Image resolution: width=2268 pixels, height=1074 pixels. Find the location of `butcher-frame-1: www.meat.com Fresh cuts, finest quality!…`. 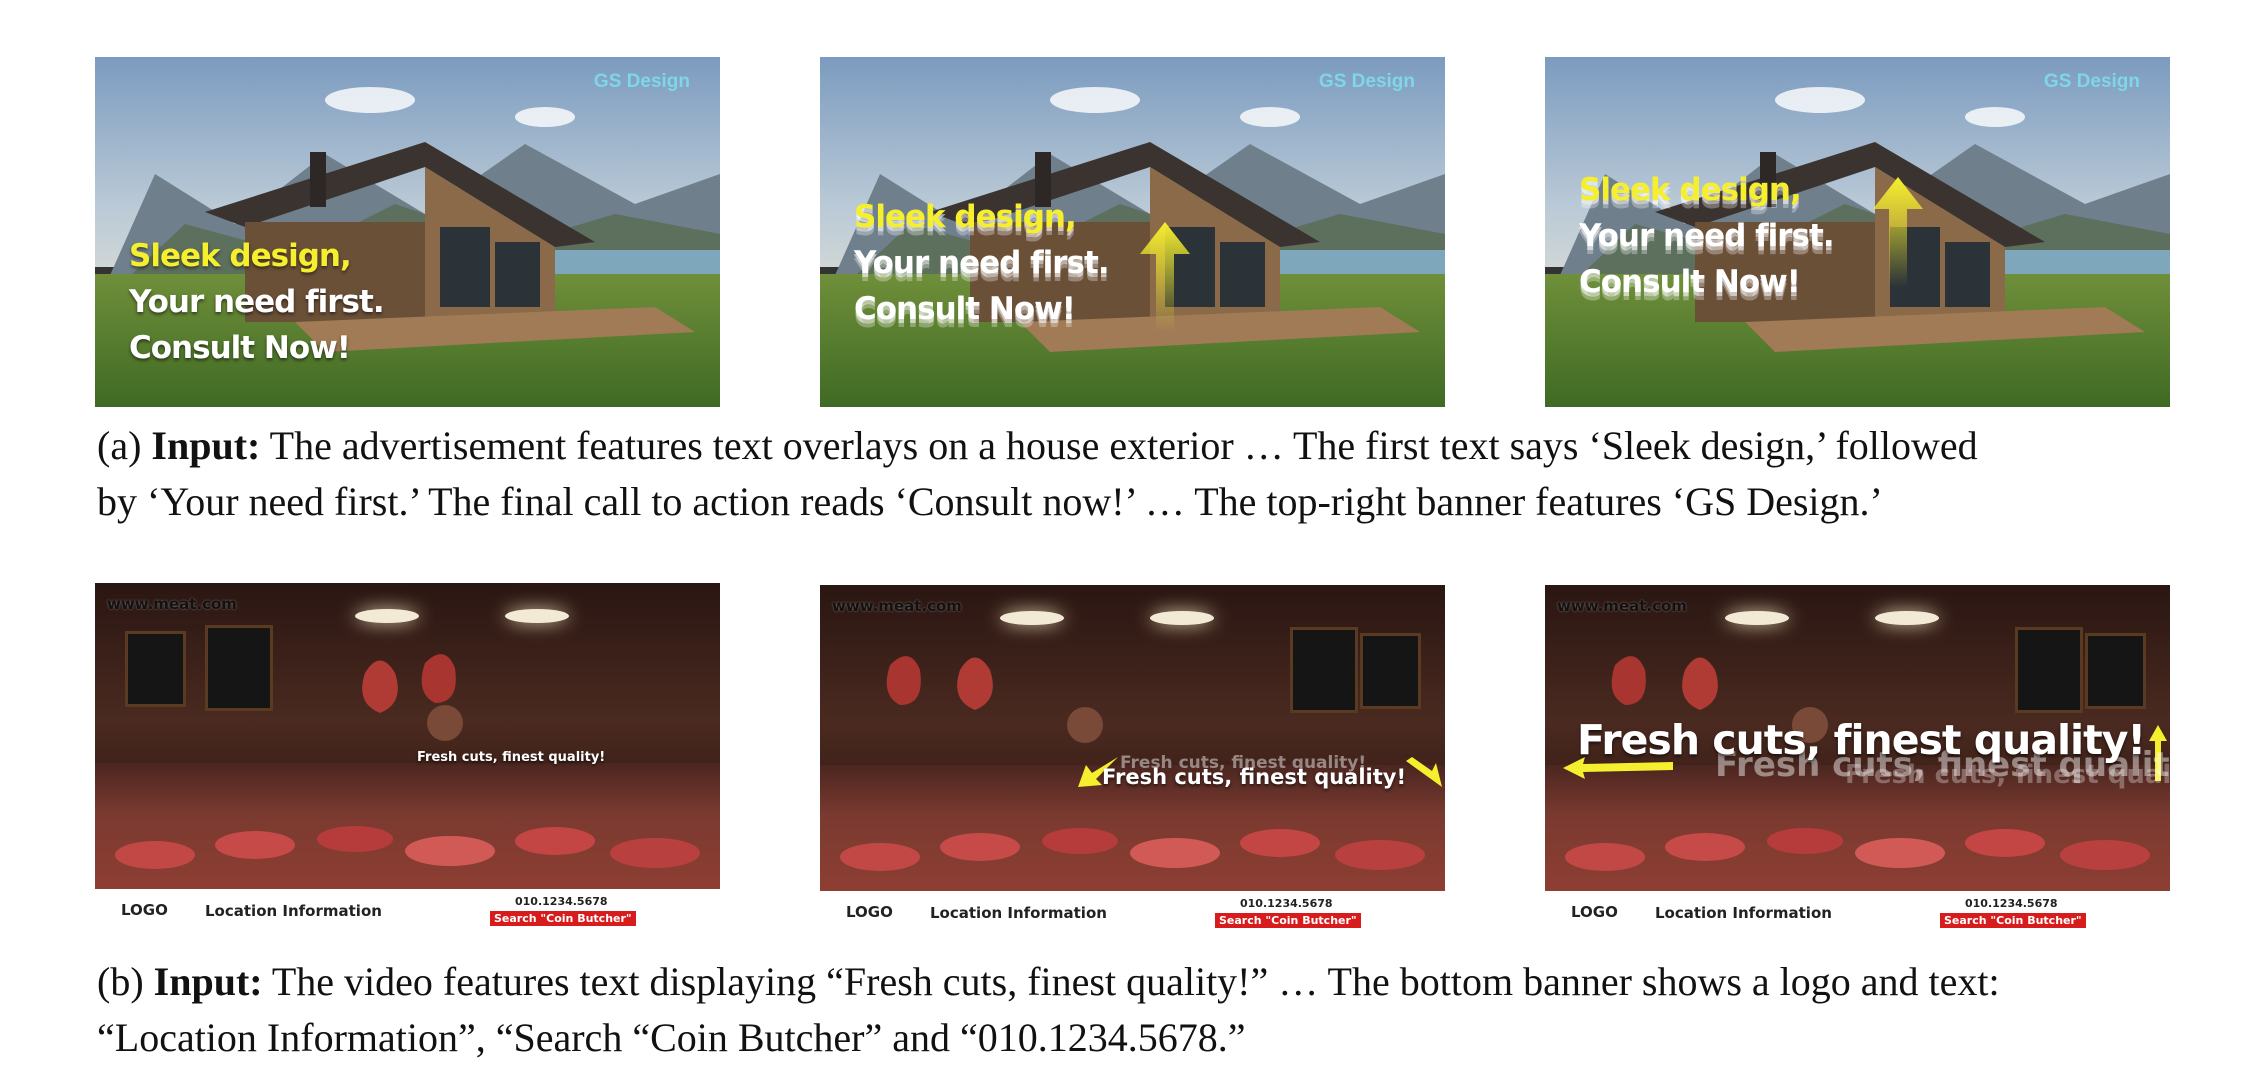

butcher-frame-1: www.meat.com Fresh cuts, finest quality!… is located at coordinates (407, 758).